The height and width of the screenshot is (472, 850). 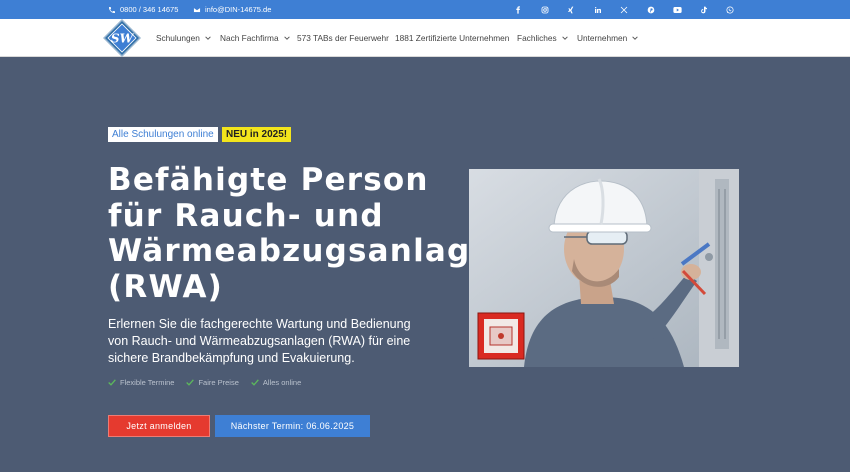 I want to click on phone-contact: 0800 / 346 14675, so click(x=143, y=9).